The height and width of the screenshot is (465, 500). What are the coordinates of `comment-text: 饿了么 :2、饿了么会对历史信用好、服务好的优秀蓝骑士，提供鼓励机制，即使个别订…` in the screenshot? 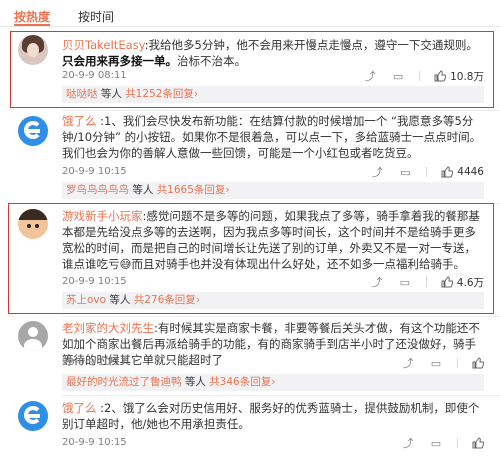 It's located at (271, 416).